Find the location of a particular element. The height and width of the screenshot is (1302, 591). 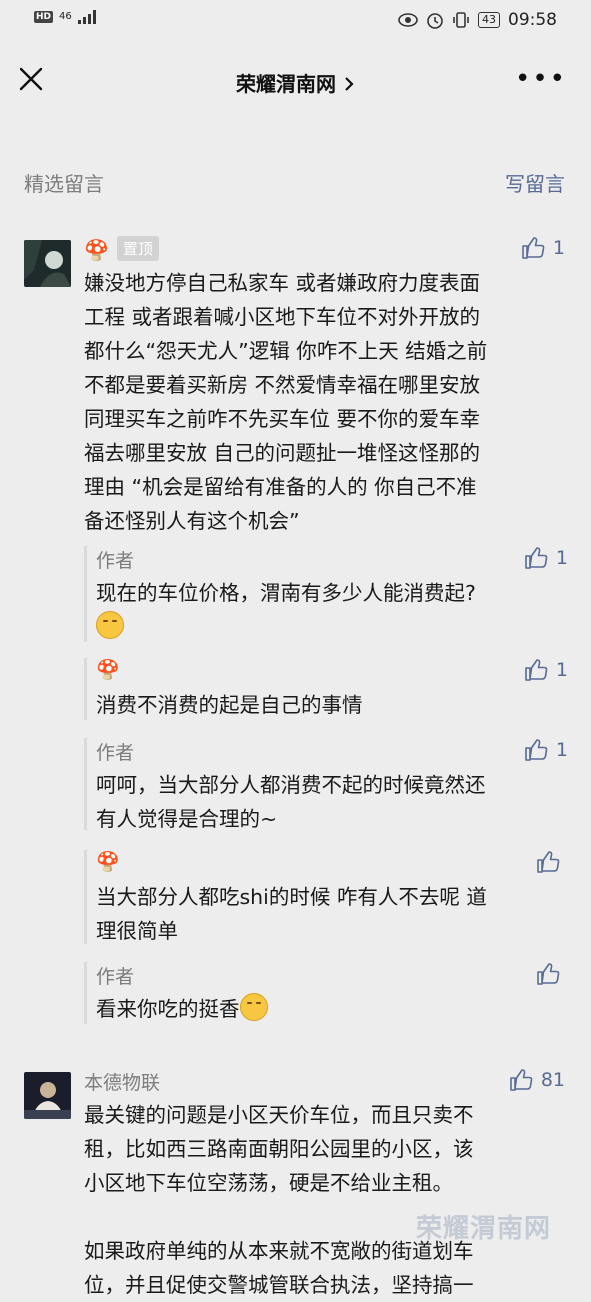

like-button: 1 is located at coordinates (543, 248).